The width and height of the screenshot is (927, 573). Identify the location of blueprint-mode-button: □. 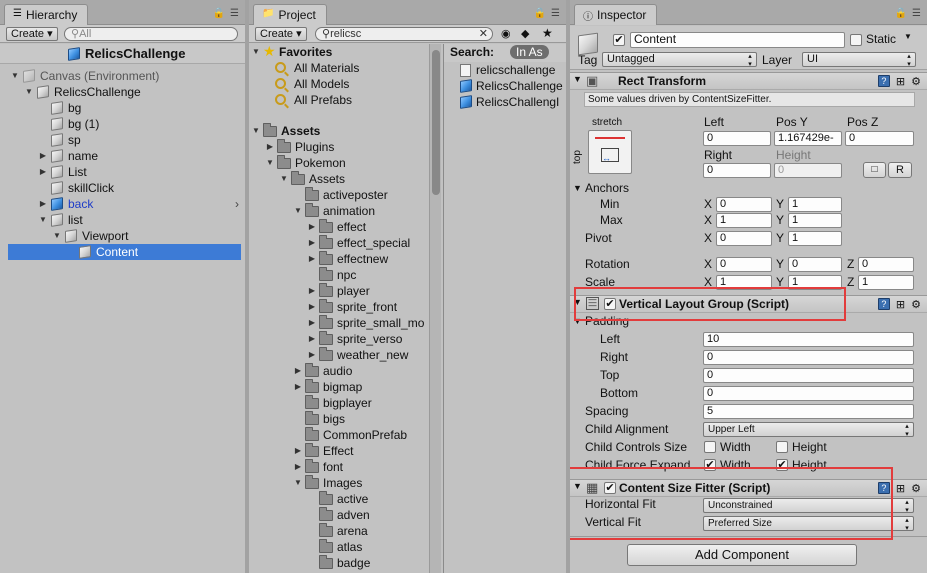
(874, 170).